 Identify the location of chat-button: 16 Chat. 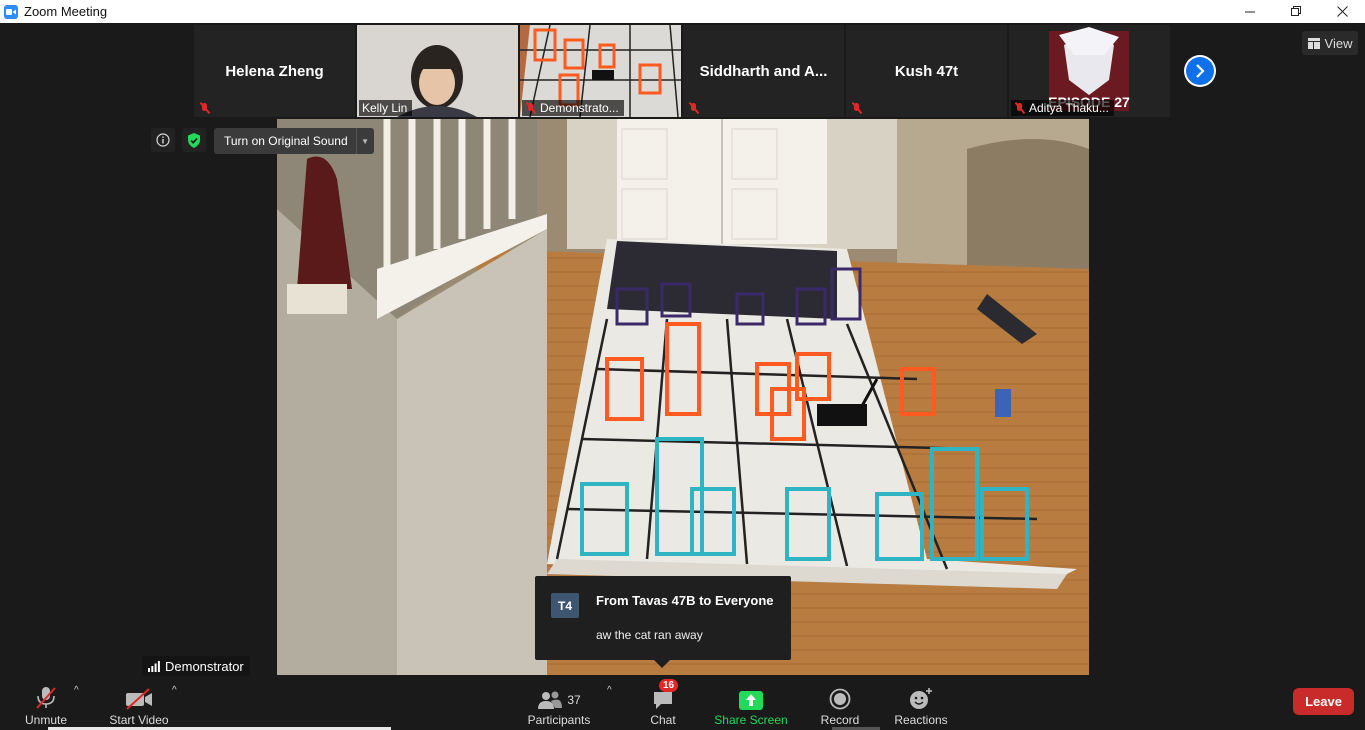
(663, 703).